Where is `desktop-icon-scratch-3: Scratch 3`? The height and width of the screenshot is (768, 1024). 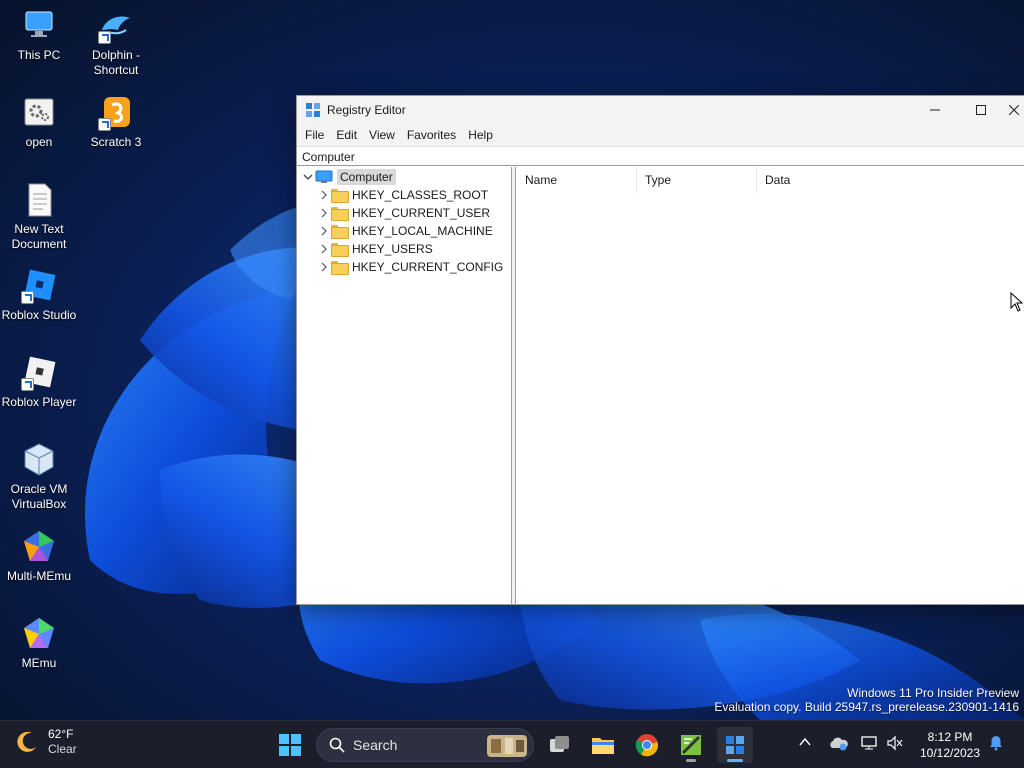
desktop-icon-scratch-3: Scratch 3 is located at coordinates (116, 122).